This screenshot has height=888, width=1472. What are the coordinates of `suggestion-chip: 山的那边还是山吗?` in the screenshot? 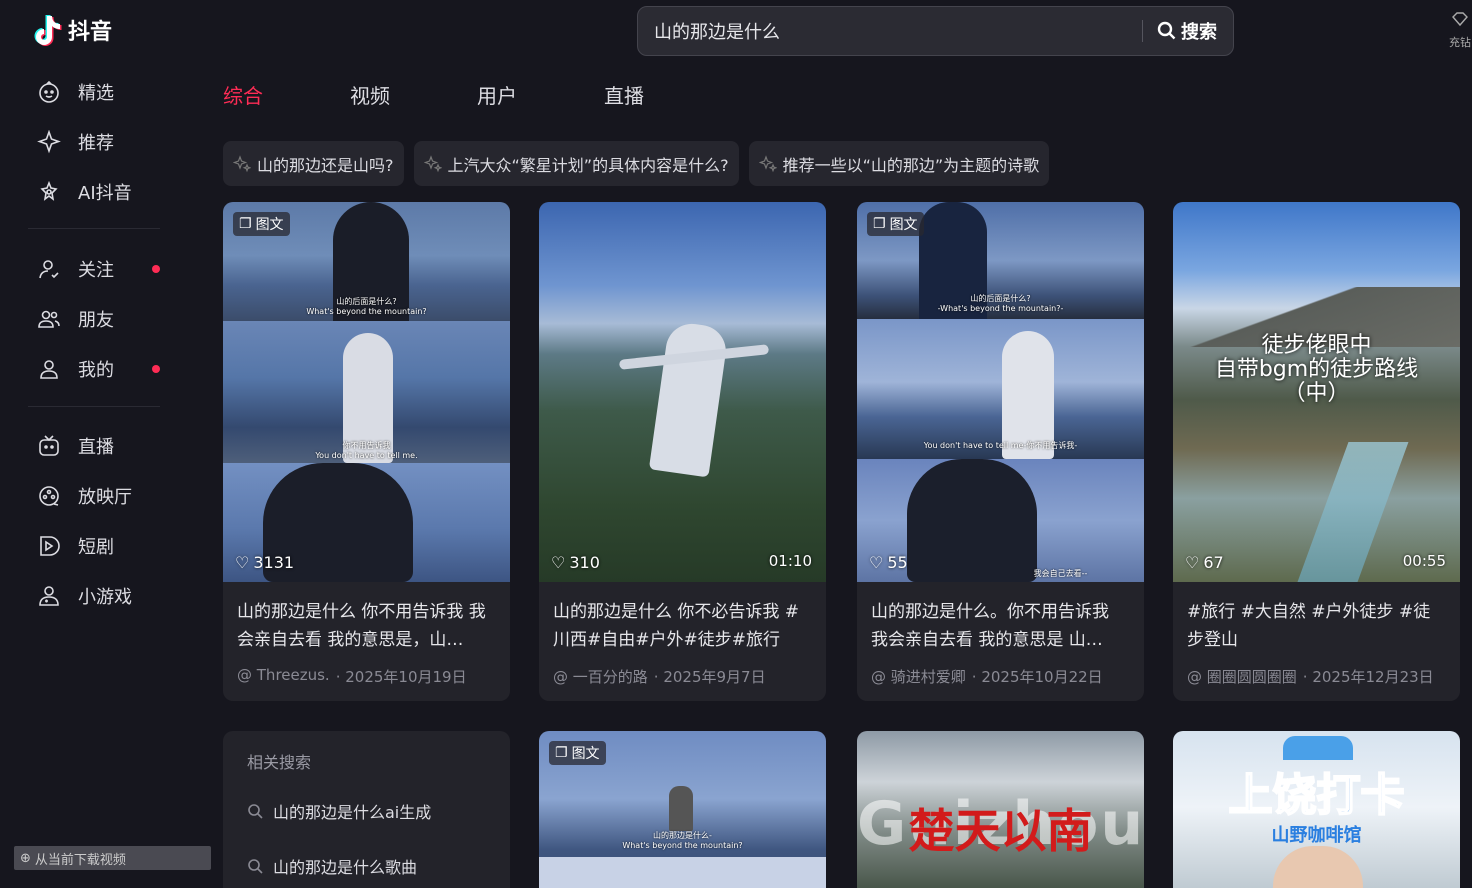 It's located at (313, 163).